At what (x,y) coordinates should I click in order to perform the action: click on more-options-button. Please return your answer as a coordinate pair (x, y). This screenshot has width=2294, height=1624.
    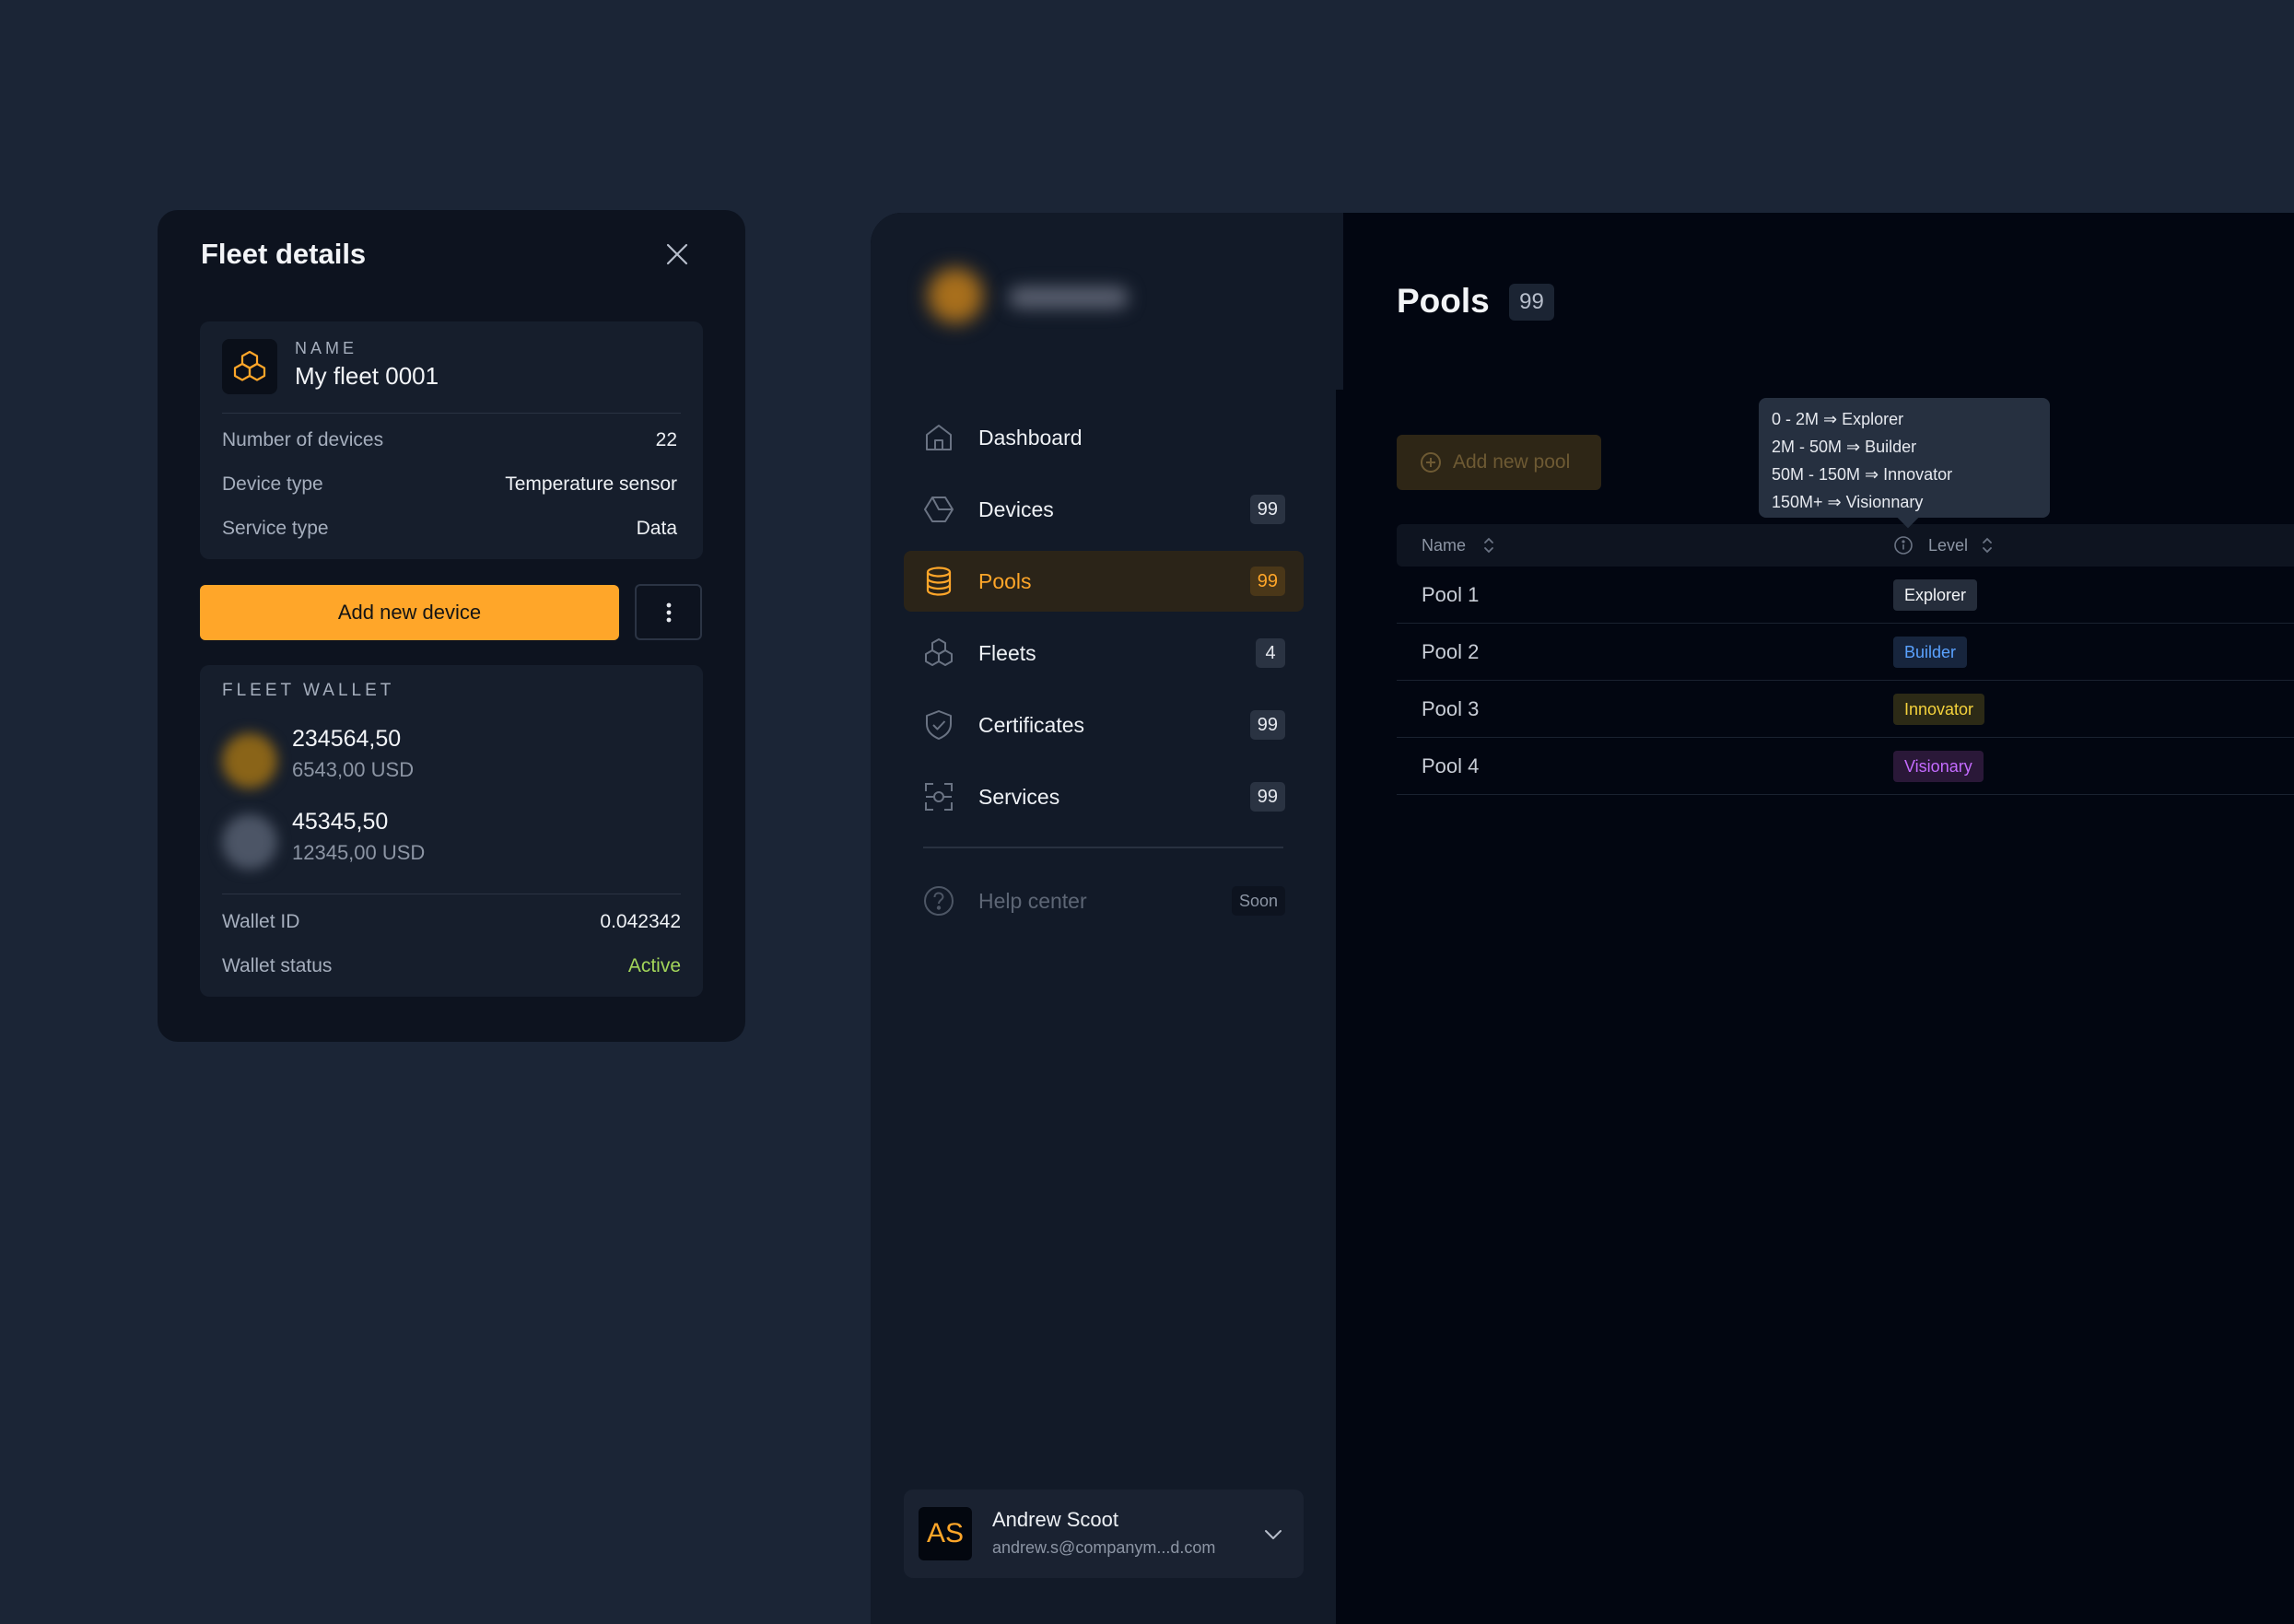
    Looking at the image, I should click on (668, 612).